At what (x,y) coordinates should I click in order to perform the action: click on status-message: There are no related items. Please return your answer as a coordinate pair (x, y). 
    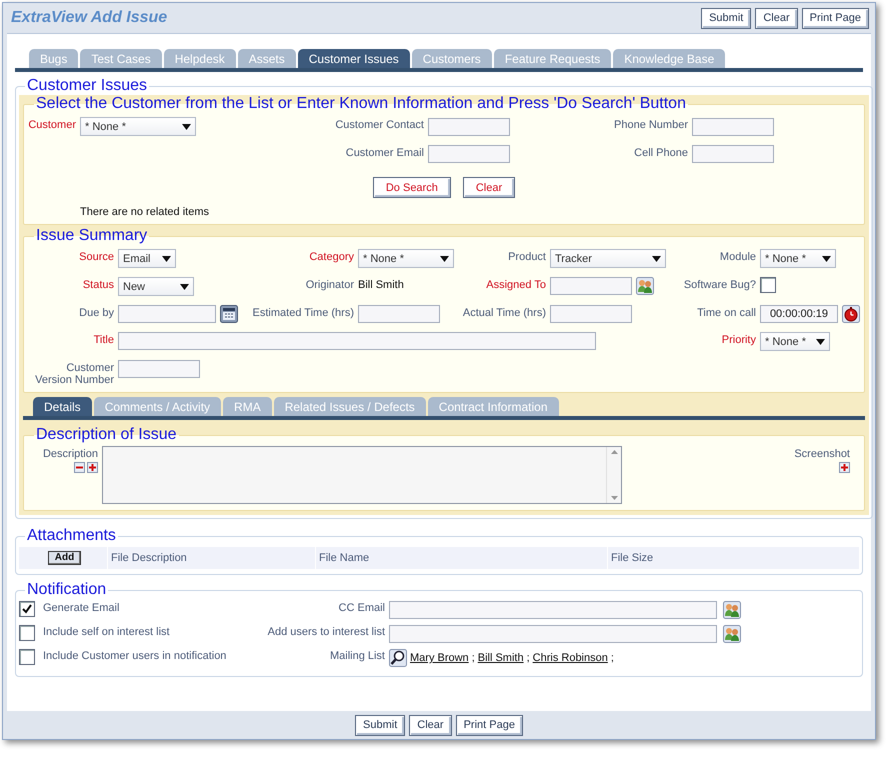
    Looking at the image, I should click on (145, 212).